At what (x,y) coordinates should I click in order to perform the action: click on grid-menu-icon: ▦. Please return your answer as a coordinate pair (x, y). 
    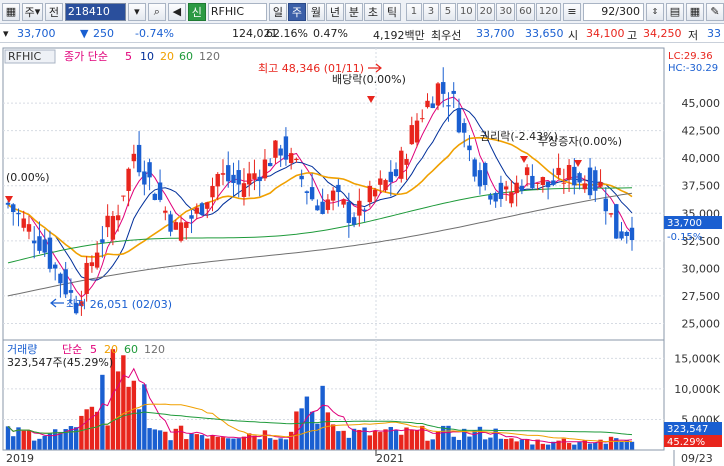
    Looking at the image, I should click on (11, 11).